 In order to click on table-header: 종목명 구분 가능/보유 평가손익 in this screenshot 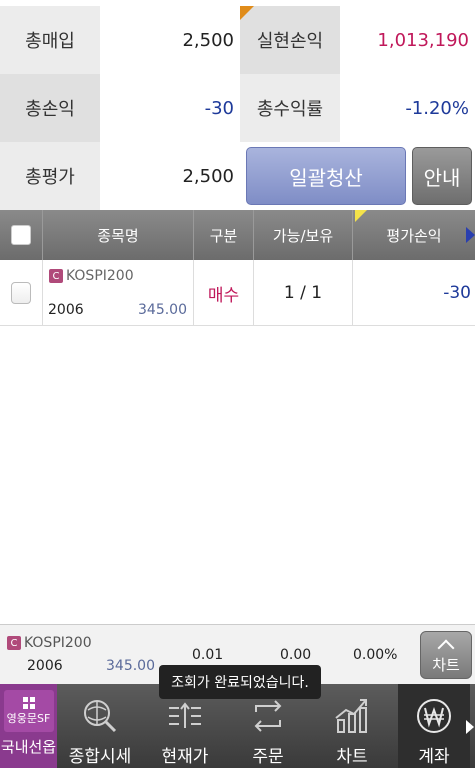, I will do `click(237, 235)`.